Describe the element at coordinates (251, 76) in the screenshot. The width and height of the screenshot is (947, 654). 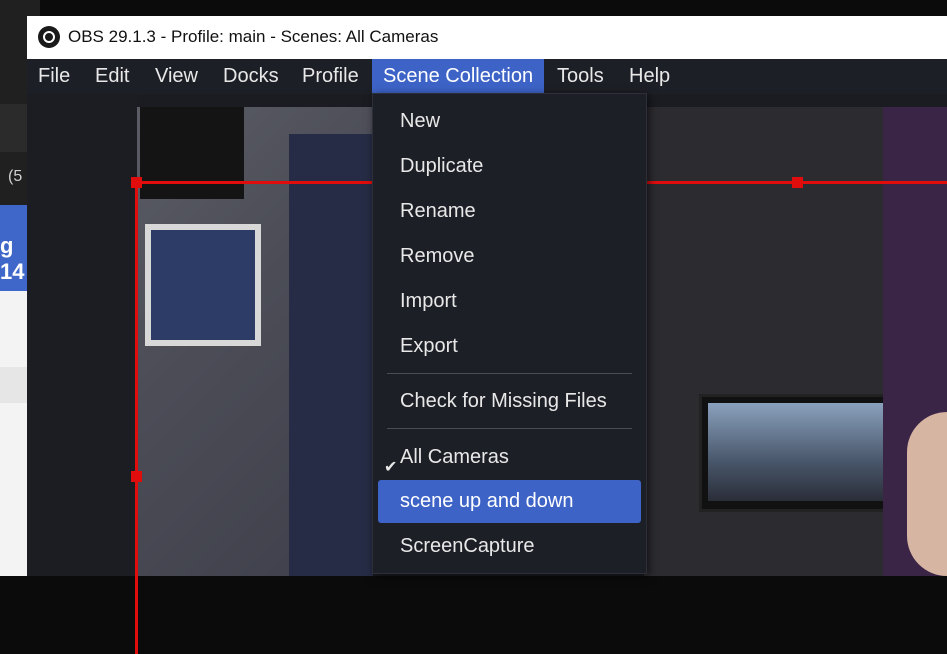
I see `menu-docks: Docks` at that location.